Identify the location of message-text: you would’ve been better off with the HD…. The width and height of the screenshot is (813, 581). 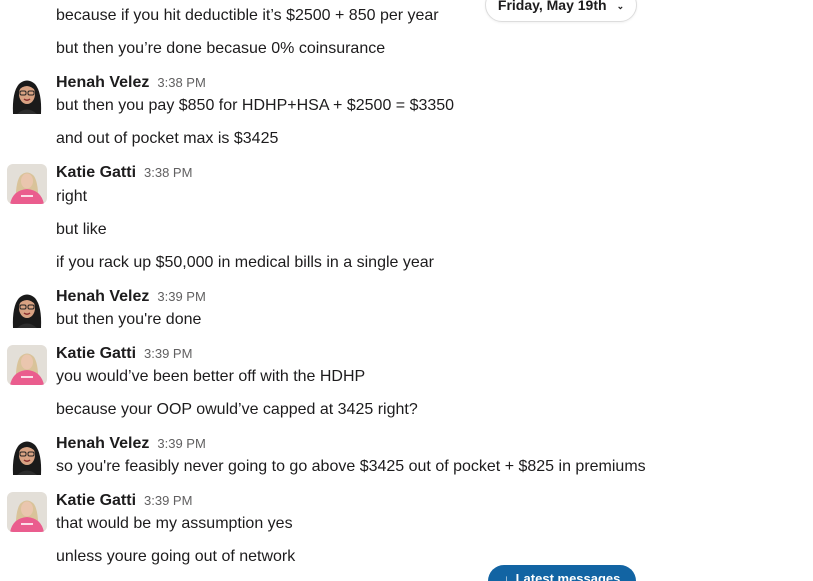
(211, 376).